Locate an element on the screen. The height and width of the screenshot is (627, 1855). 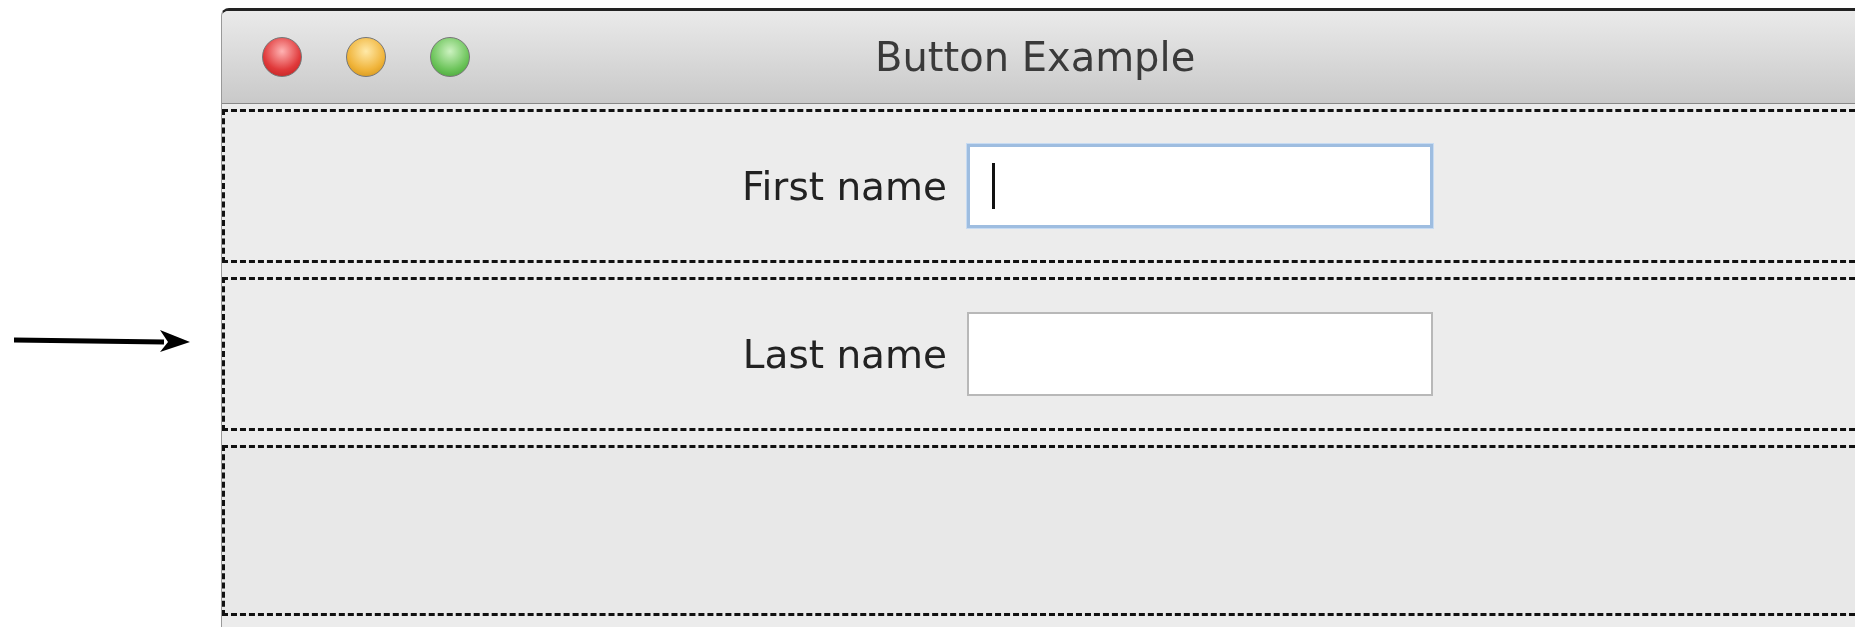
window-title: Button Example is located at coordinates (1035, 57).